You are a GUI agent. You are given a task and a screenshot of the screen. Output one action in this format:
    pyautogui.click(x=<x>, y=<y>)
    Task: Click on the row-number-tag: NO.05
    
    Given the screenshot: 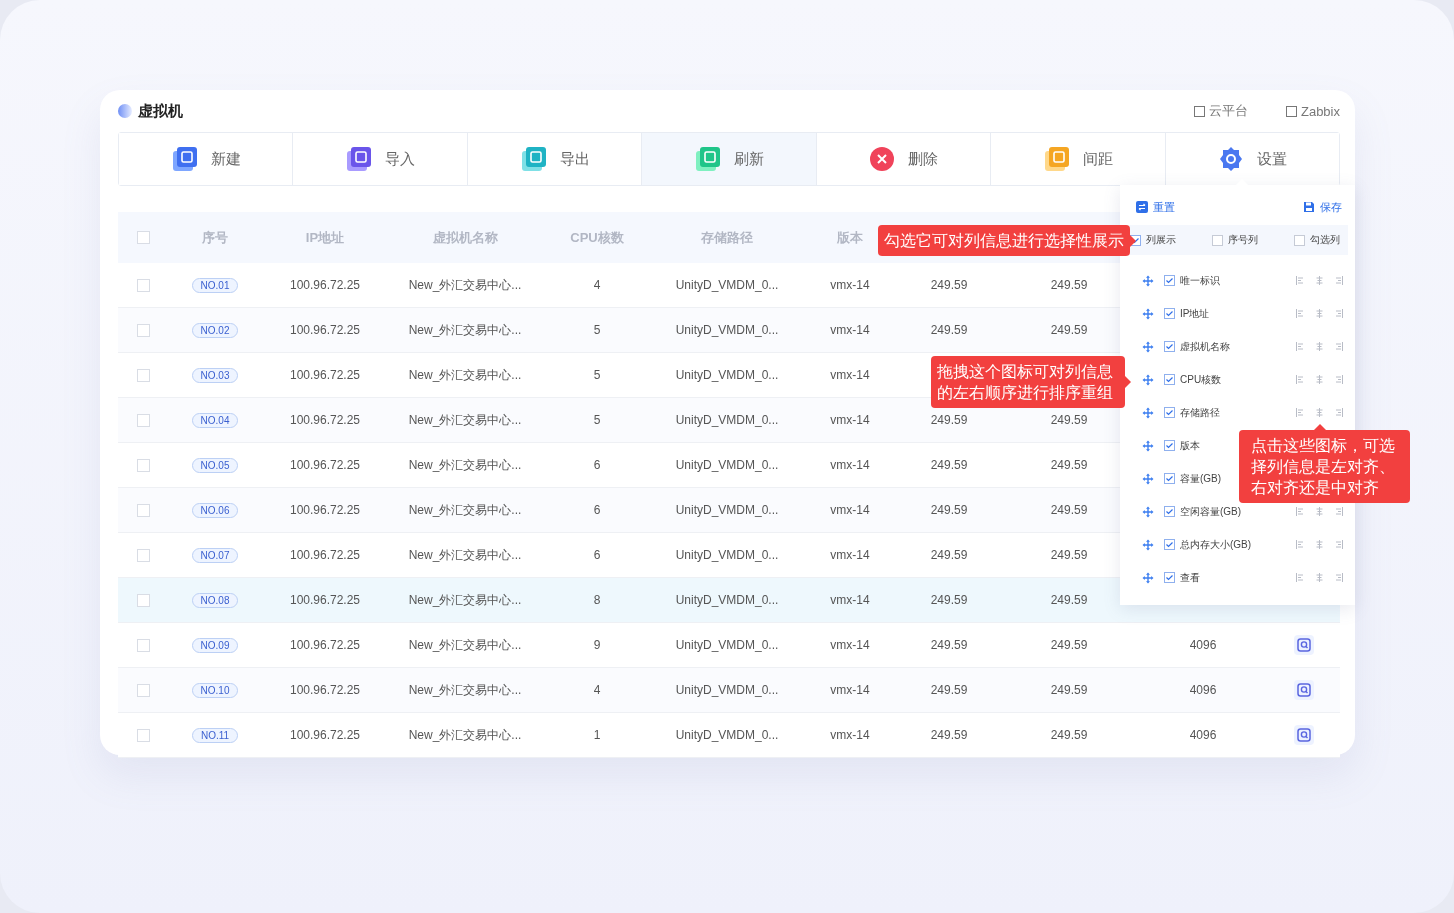 What is the action you would take?
    pyautogui.click(x=215, y=465)
    